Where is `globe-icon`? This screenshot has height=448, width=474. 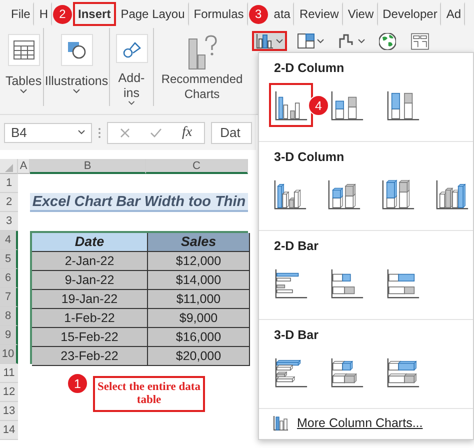
globe-icon is located at coordinates (387, 41).